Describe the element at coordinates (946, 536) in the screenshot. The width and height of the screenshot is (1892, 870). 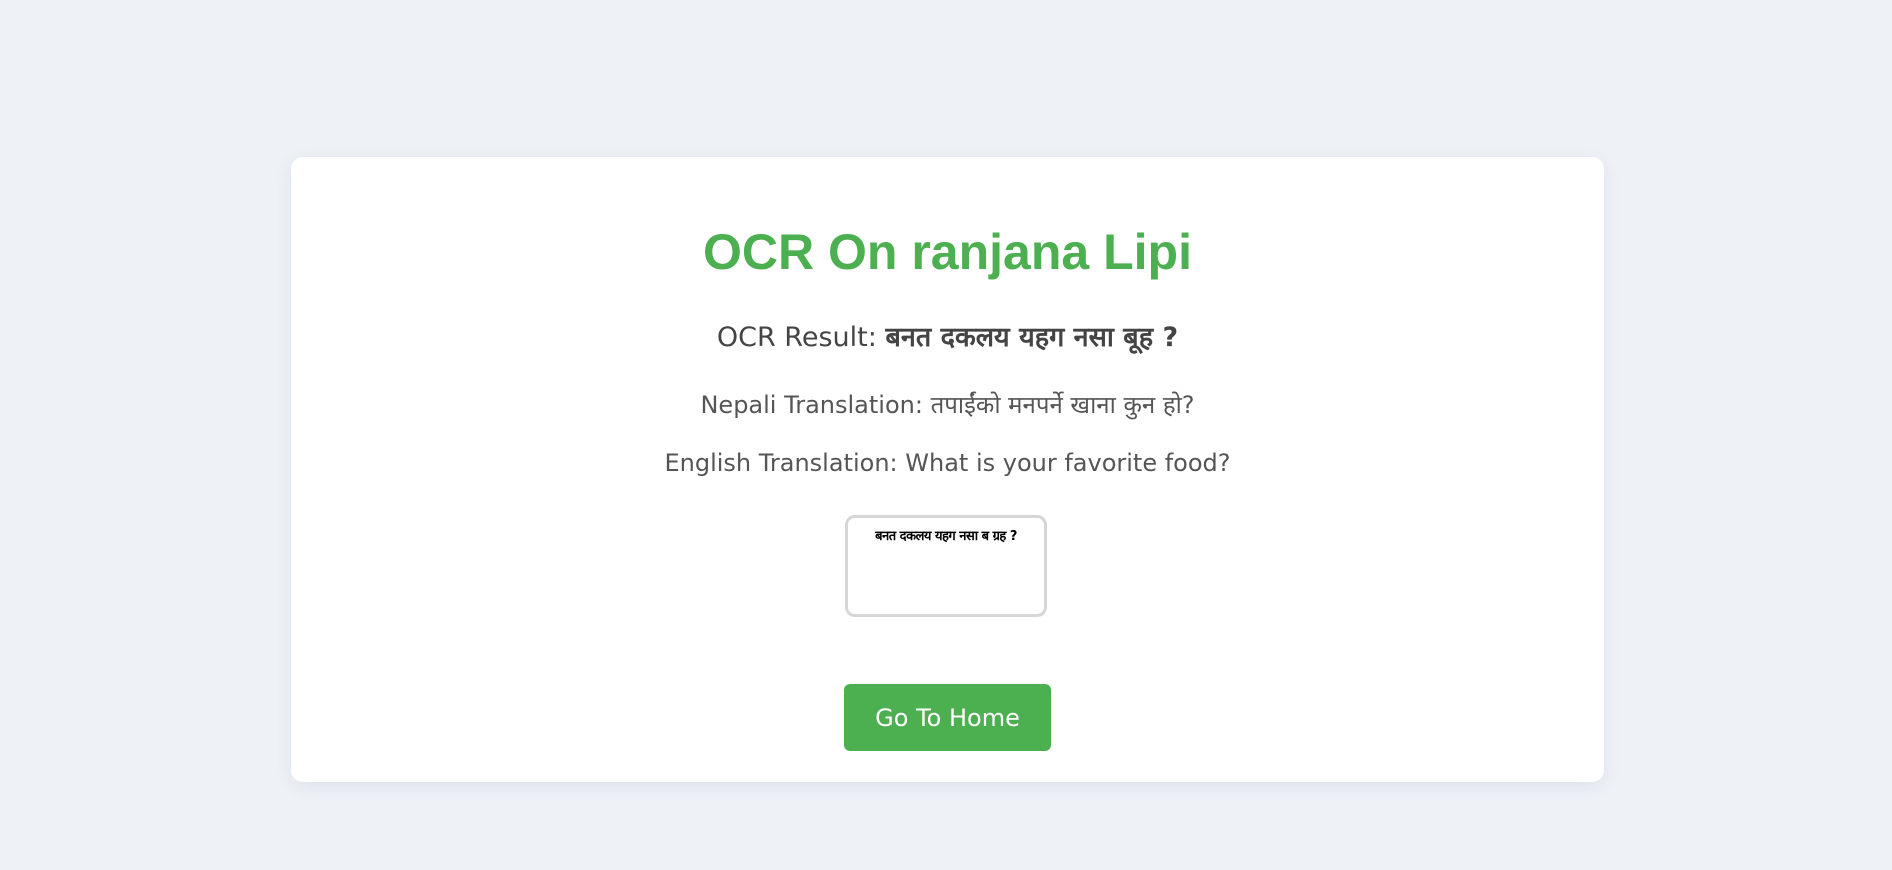
I see `uploaded-image-text: बनत दकलय यहग नसा ब ग्रह ?` at that location.